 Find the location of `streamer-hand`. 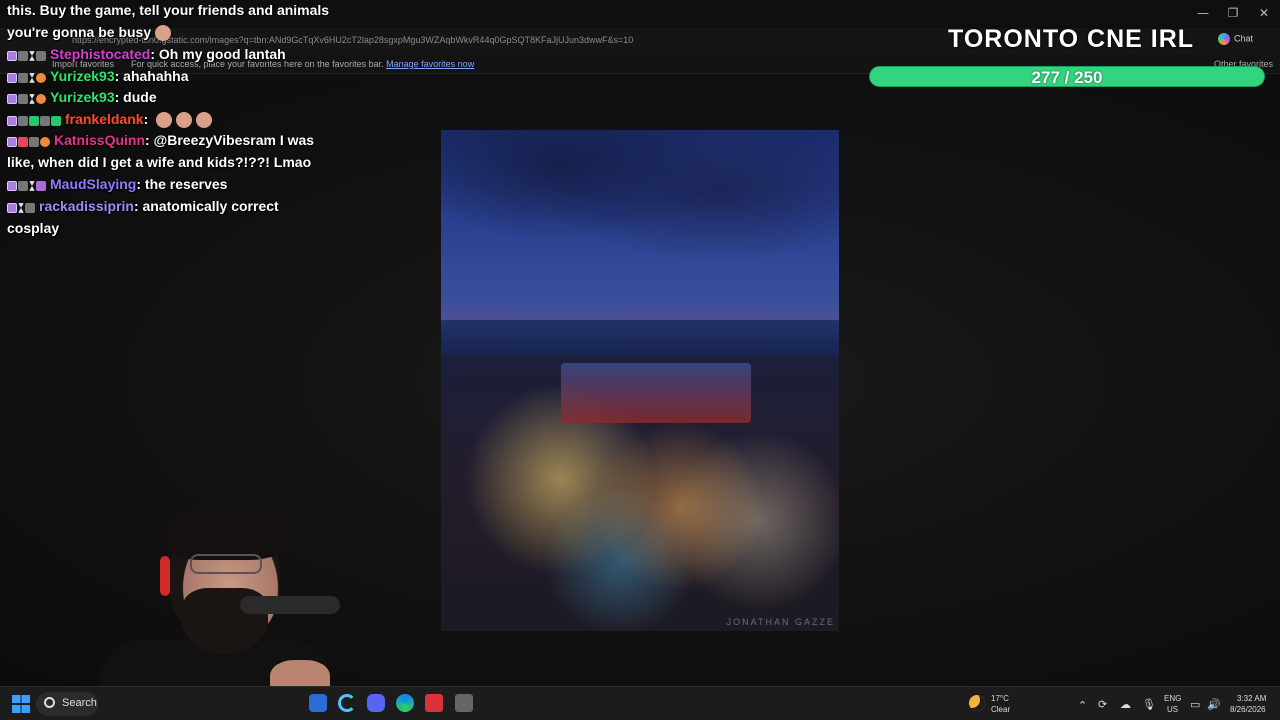

streamer-hand is located at coordinates (300, 673).